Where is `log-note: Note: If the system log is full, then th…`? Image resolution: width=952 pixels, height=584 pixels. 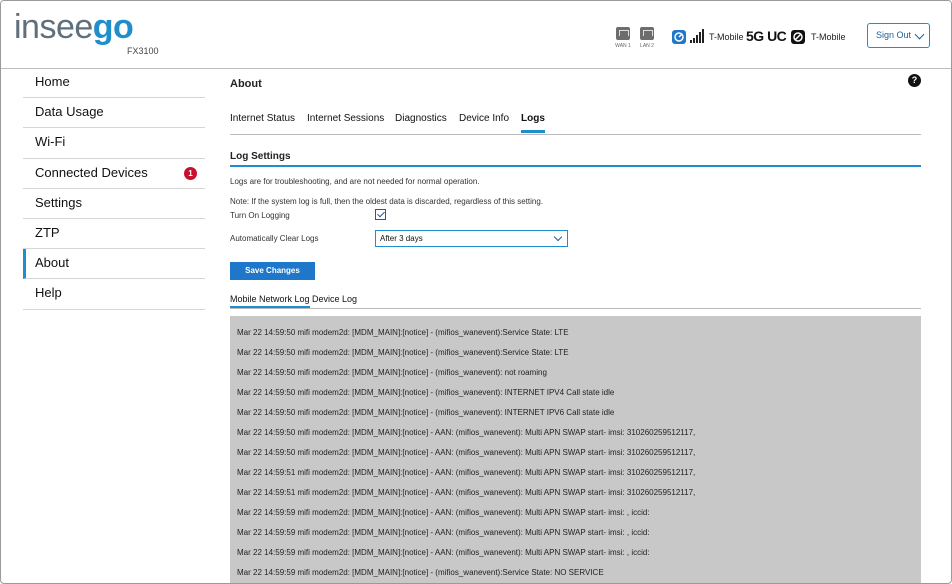 log-note: Note: If the system log is full, then th… is located at coordinates (387, 201).